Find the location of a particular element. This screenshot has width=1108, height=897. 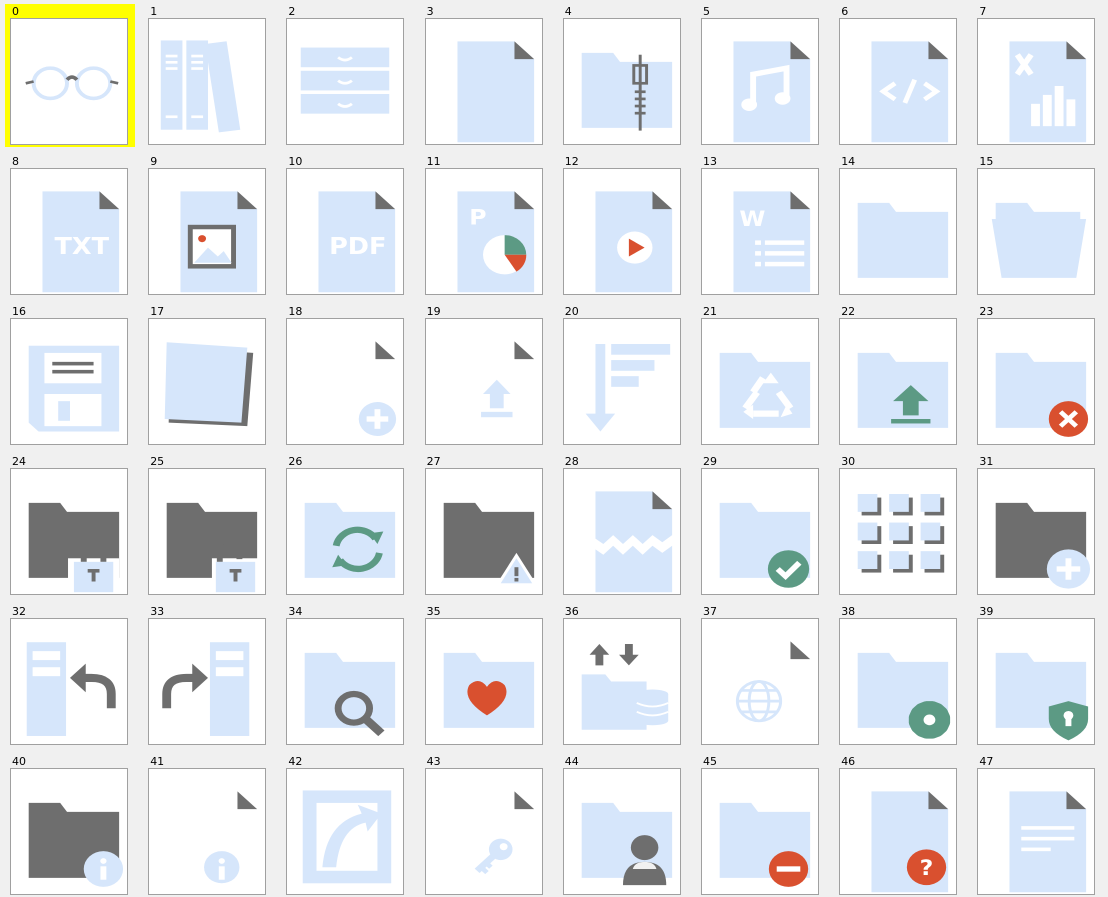

icon-tile: 6 is located at coordinates (899, 75).